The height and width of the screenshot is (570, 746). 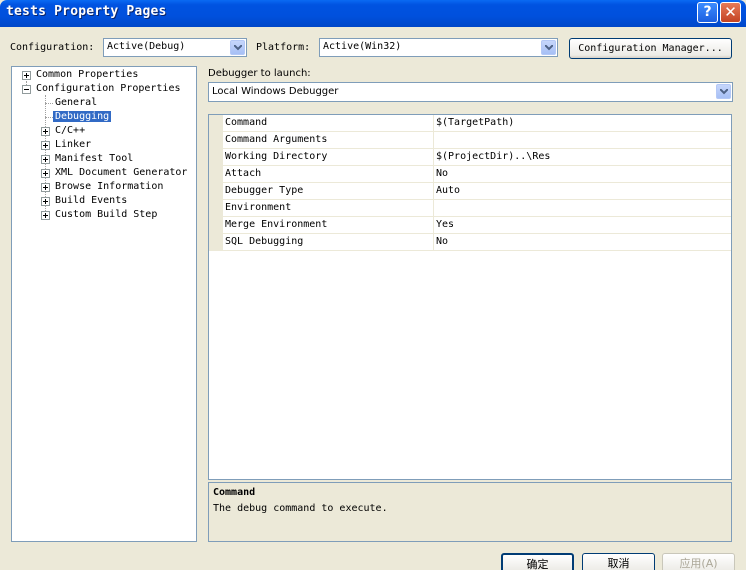 What do you see at coordinates (276, 224) in the screenshot?
I see `property-name: Merge Environment` at bounding box center [276, 224].